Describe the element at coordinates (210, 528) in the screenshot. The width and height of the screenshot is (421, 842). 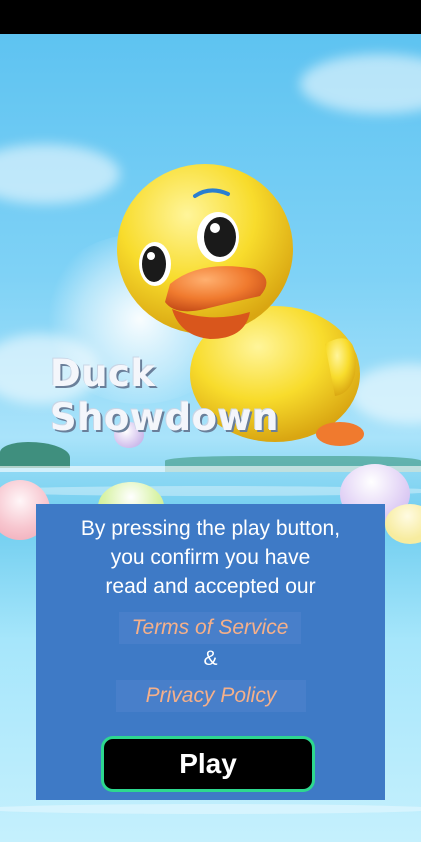
I see `consent-line: By pressing the play button,` at that location.